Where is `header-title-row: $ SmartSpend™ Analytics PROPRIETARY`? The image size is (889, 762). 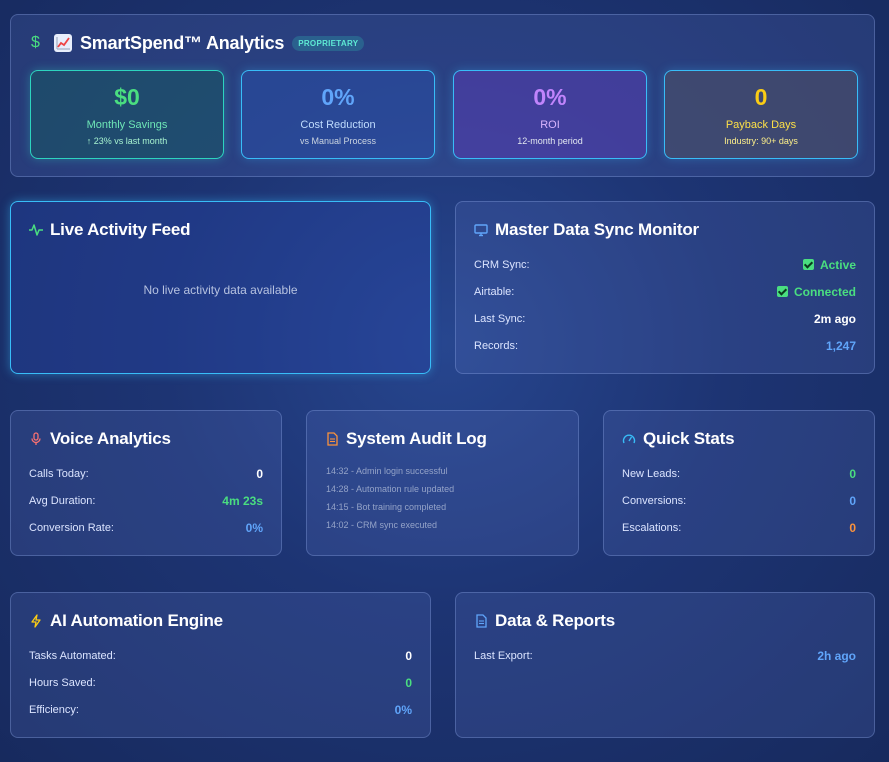 header-title-row: $ SmartSpend™ Analytics PROPRIETARY is located at coordinates (198, 43).